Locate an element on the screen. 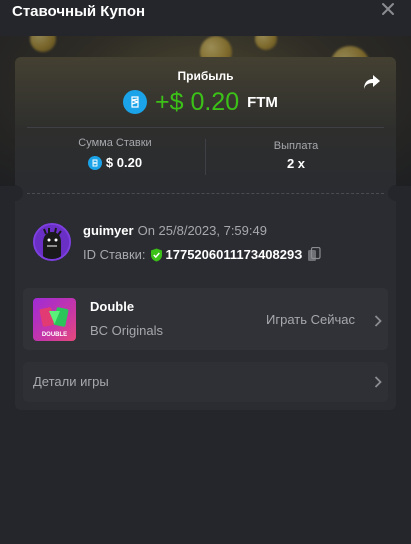 The height and width of the screenshot is (544, 411). coupon-header: Ставочный Купон is located at coordinates (205, 18).